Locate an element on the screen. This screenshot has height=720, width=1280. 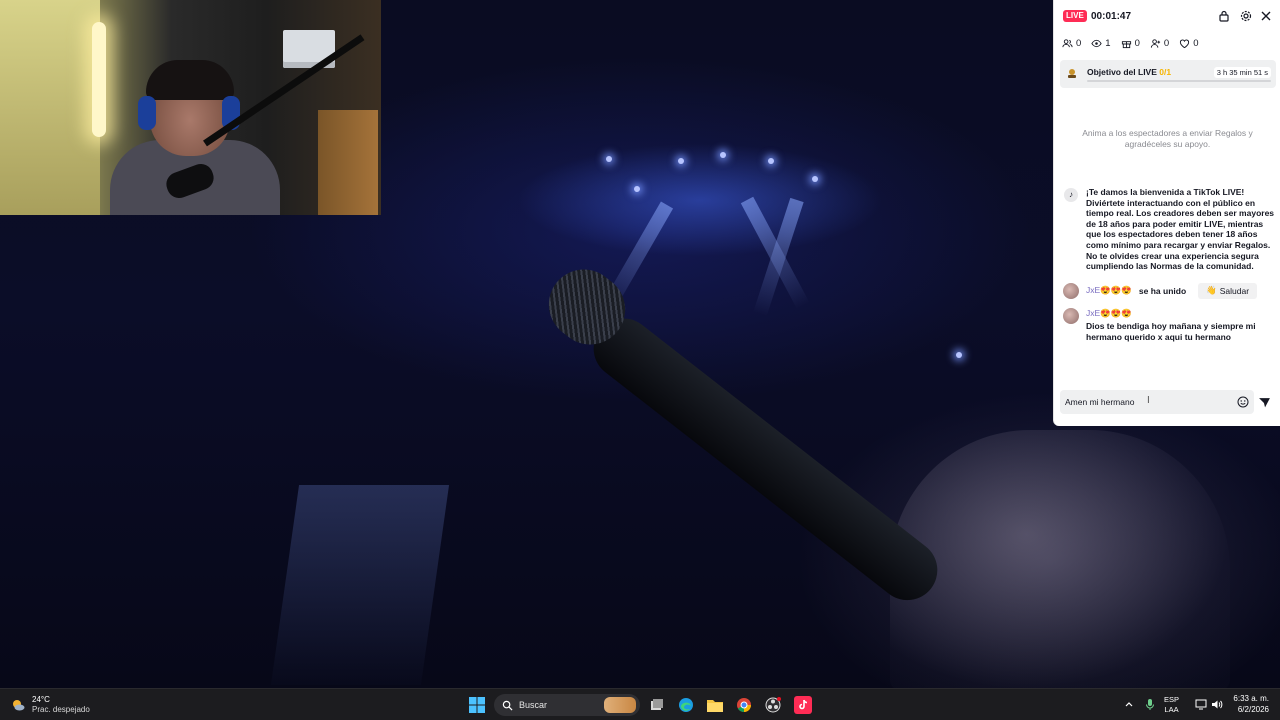
webcam-neon-light is located at coordinates (99, 79).